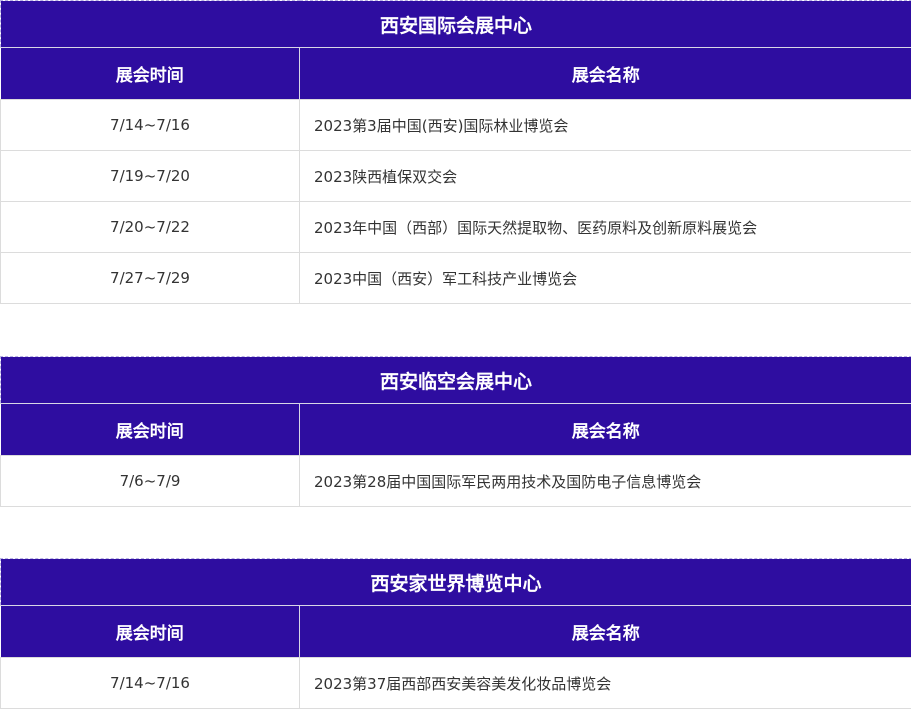 This screenshot has height=713, width=911. Describe the element at coordinates (604, 278) in the screenshot. I see `exhibition-name: 2023中国（西安）军工科技产业博览会` at that location.